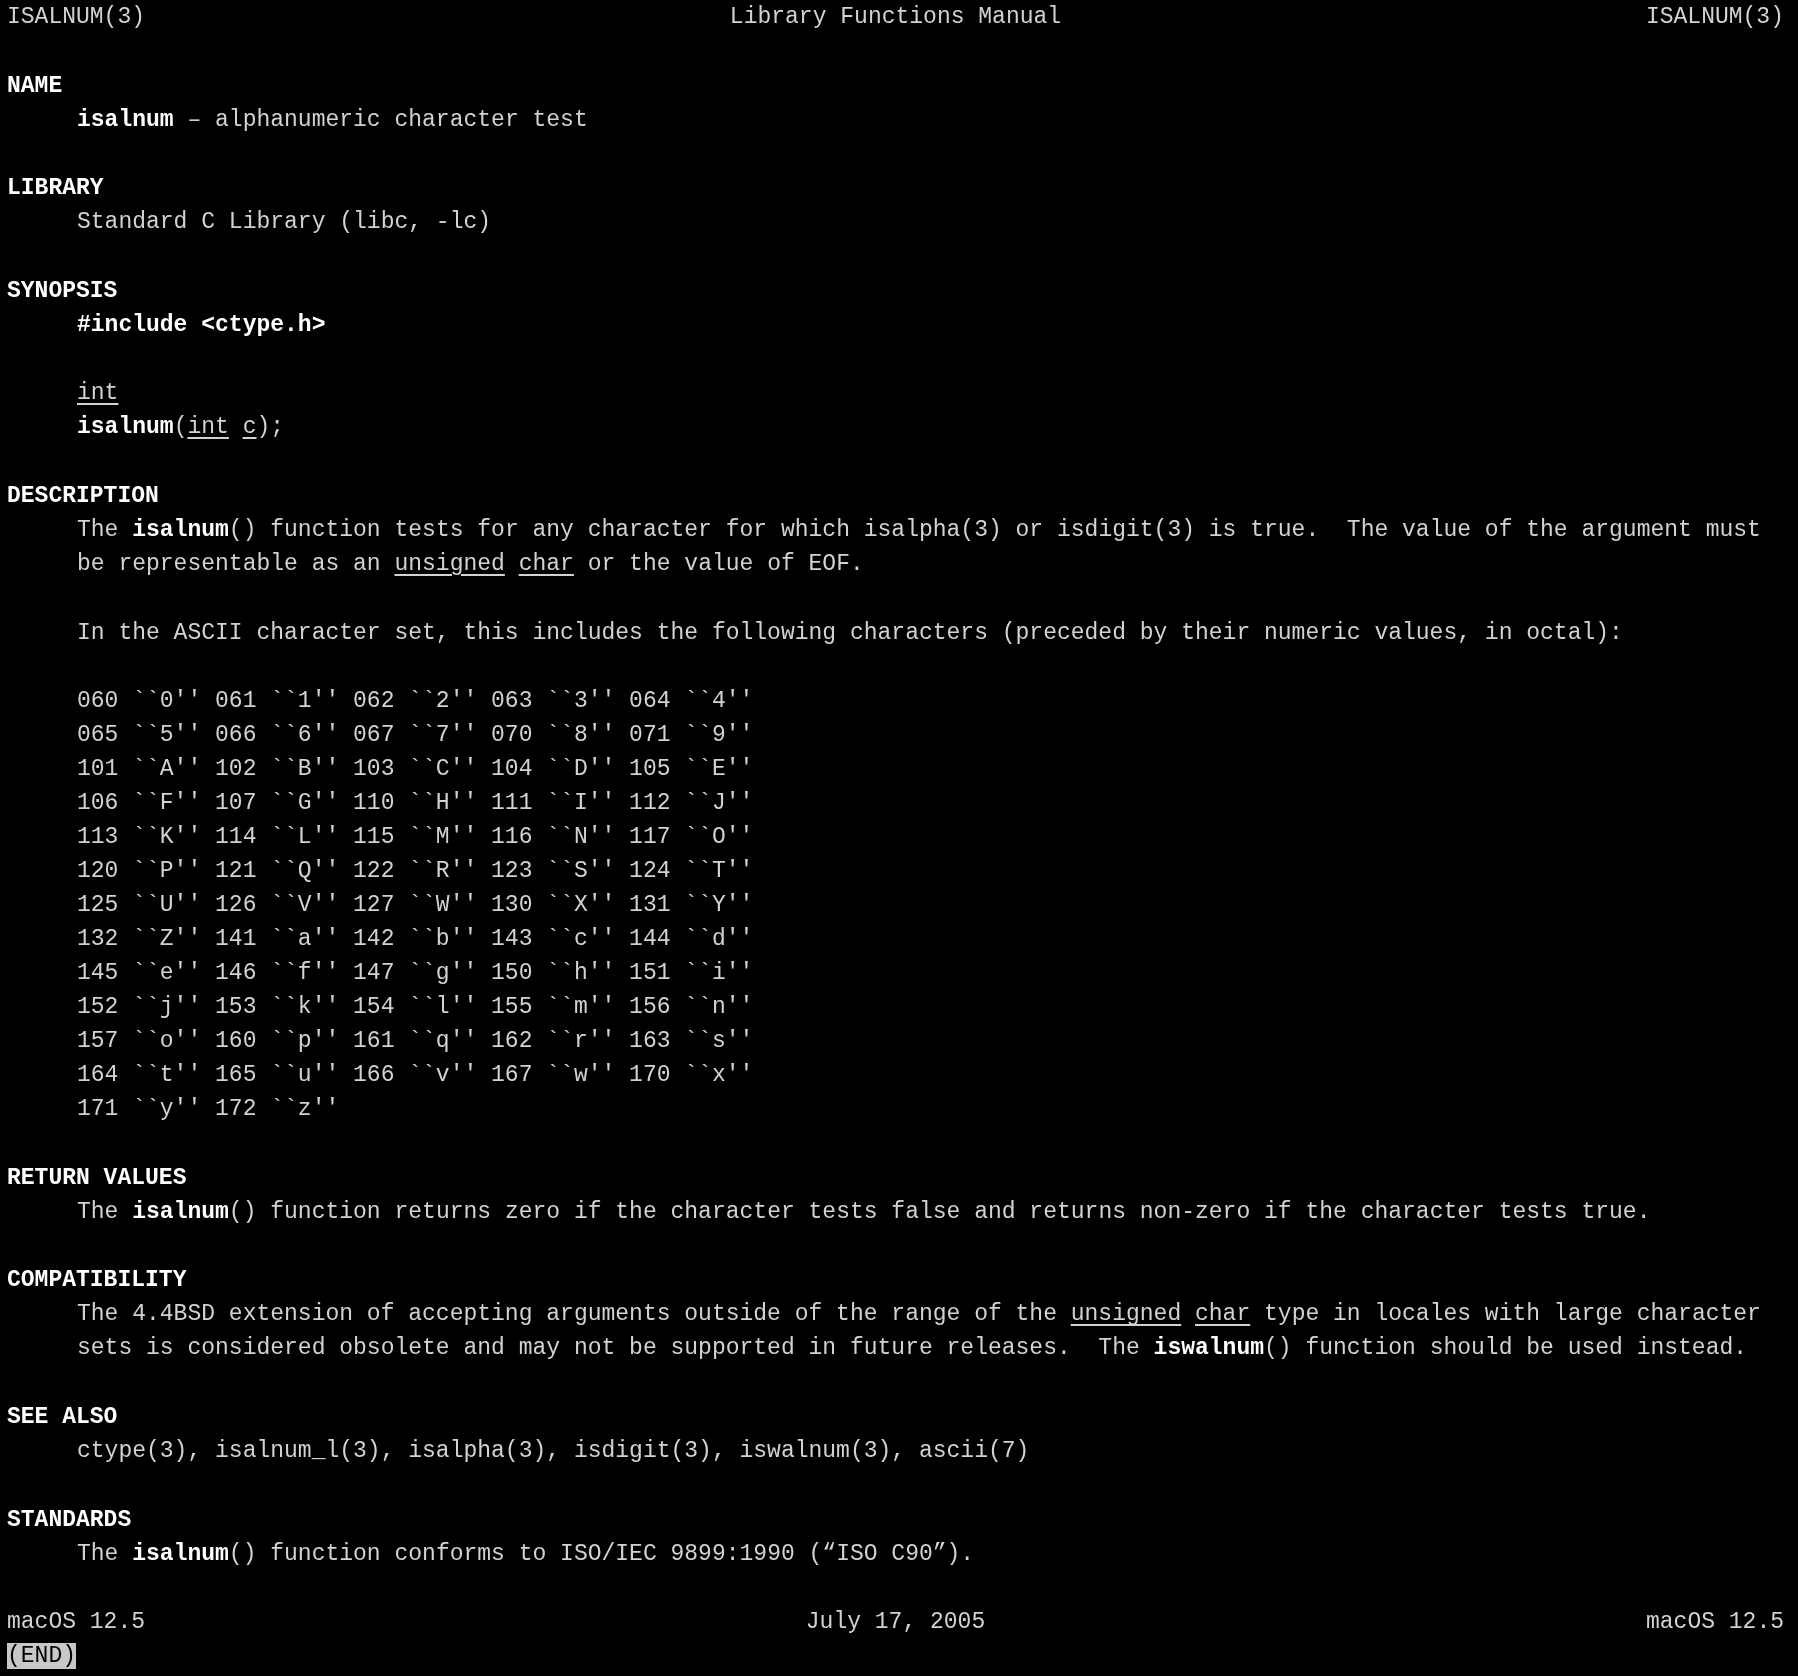  I want to click on text-line: 065 ``5'' 066 ``6'' 067 ``7'' 070 ``8'' 071 ``9'', so click(415, 735).